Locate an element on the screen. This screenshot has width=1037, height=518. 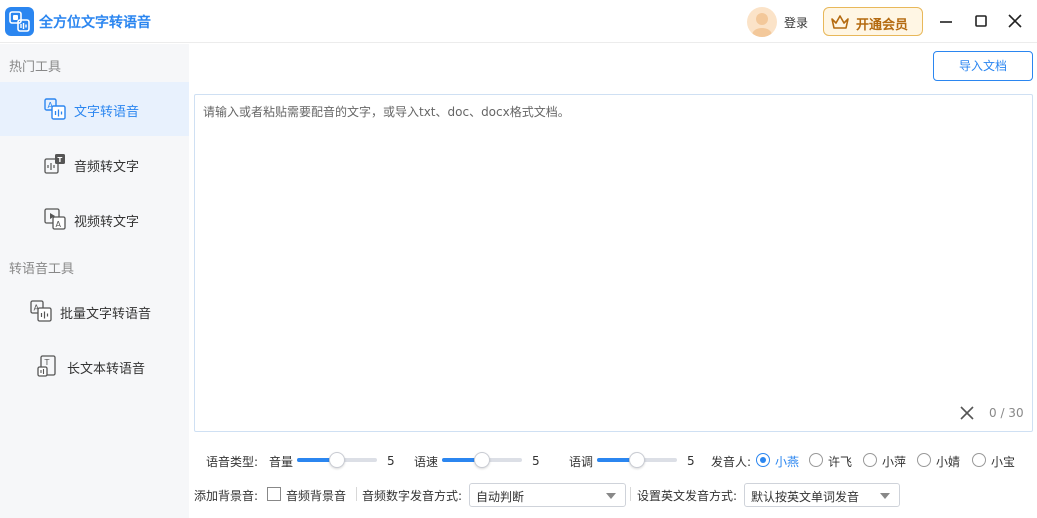
sidebar-item-label: 音频转文字 is located at coordinates (107, 167).